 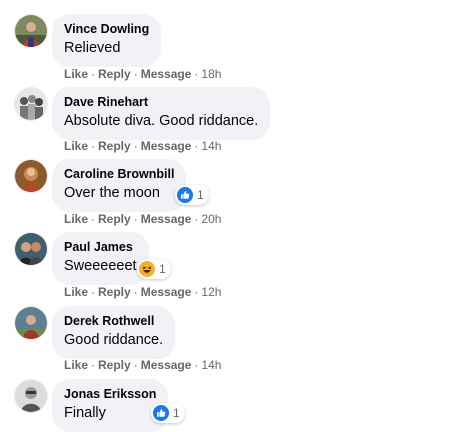 I want to click on comment-actions: Like · Reply · Message · 20h, so click(x=142, y=219).